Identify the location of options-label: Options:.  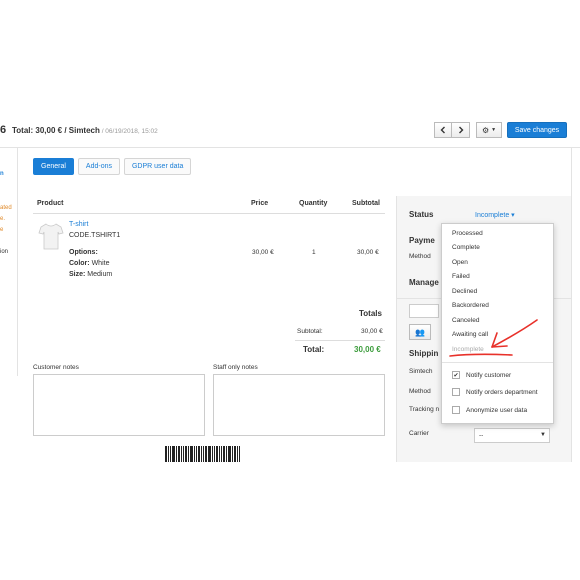
(83, 252).